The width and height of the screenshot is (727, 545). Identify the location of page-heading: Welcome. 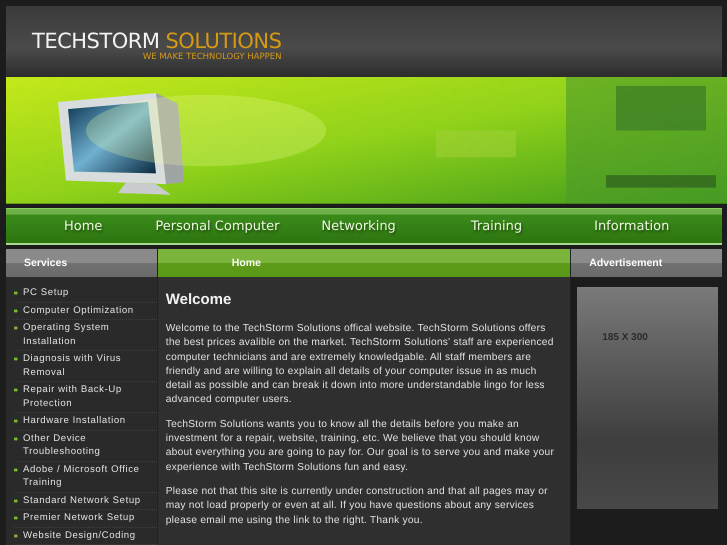
(199, 299).